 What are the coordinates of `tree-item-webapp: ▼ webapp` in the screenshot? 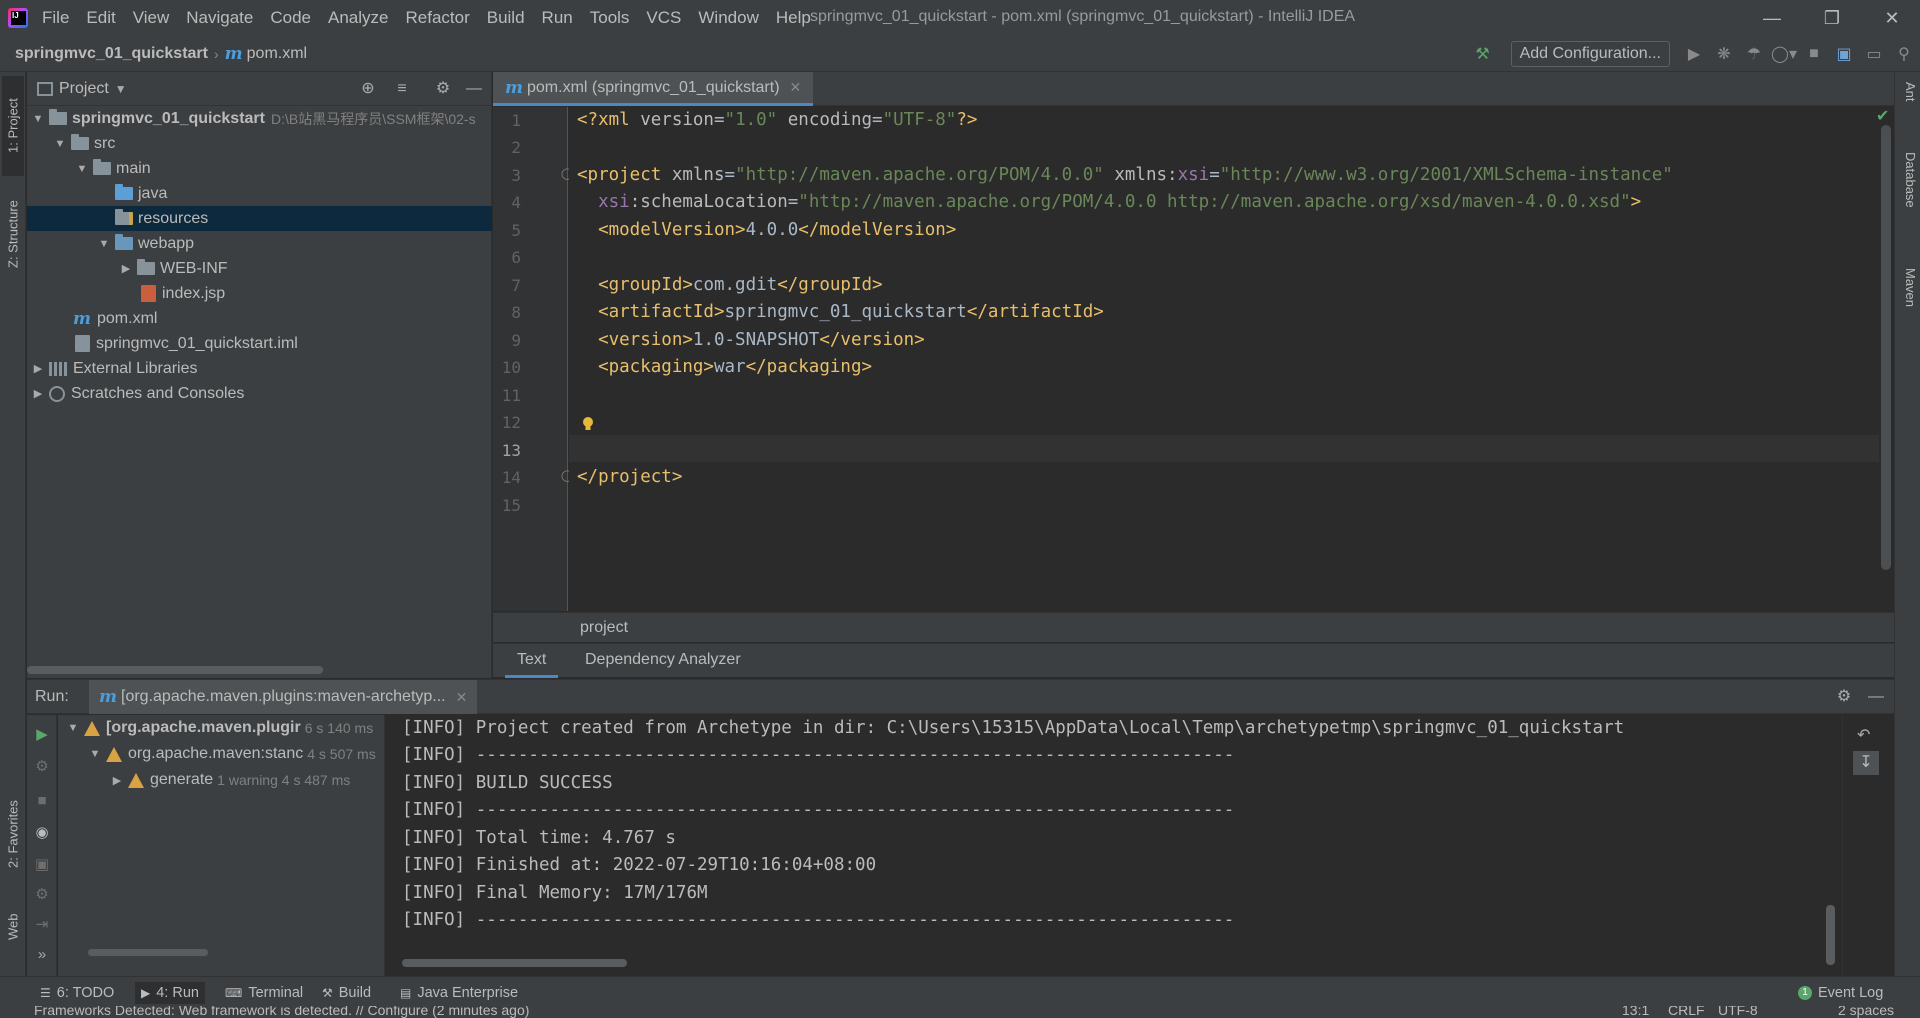 It's located at (259, 243).